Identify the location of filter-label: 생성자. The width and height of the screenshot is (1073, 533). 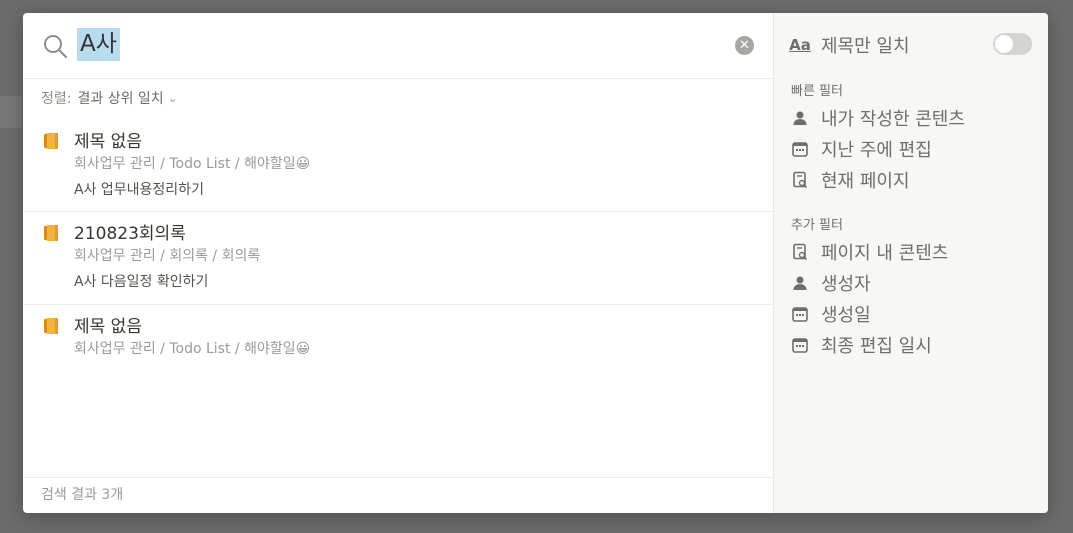
(846, 284).